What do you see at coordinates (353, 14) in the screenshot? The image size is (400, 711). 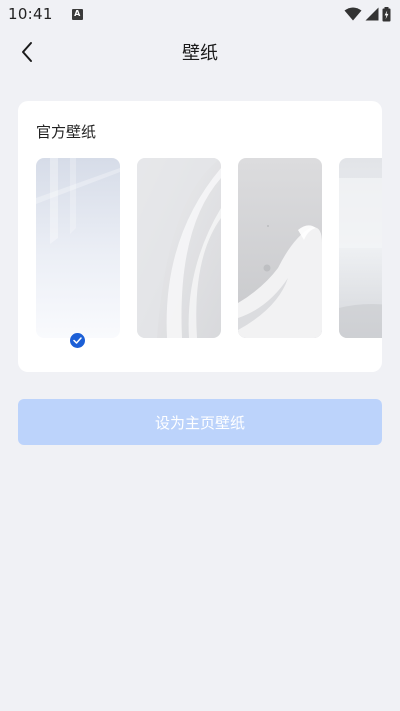 I see `wifi-icon` at bounding box center [353, 14].